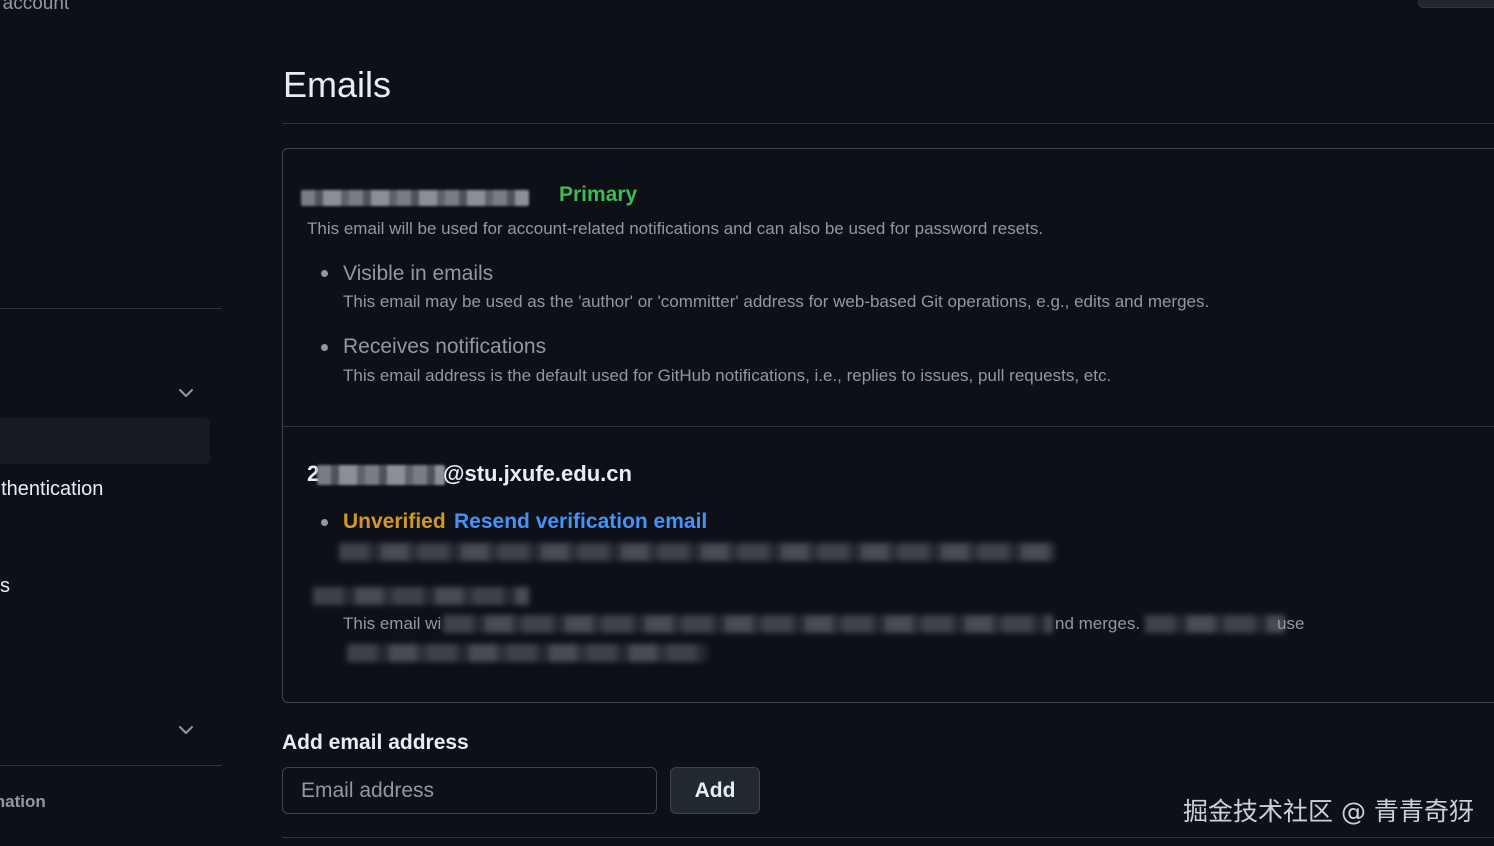 The height and width of the screenshot is (846, 1494). I want to click on sidebar-account-header: nal account, so click(35, 7).